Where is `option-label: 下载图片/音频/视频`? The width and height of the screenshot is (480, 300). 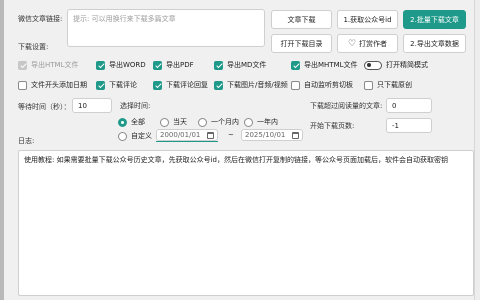
option-label: 下载图片/音频/视频 is located at coordinates (257, 85).